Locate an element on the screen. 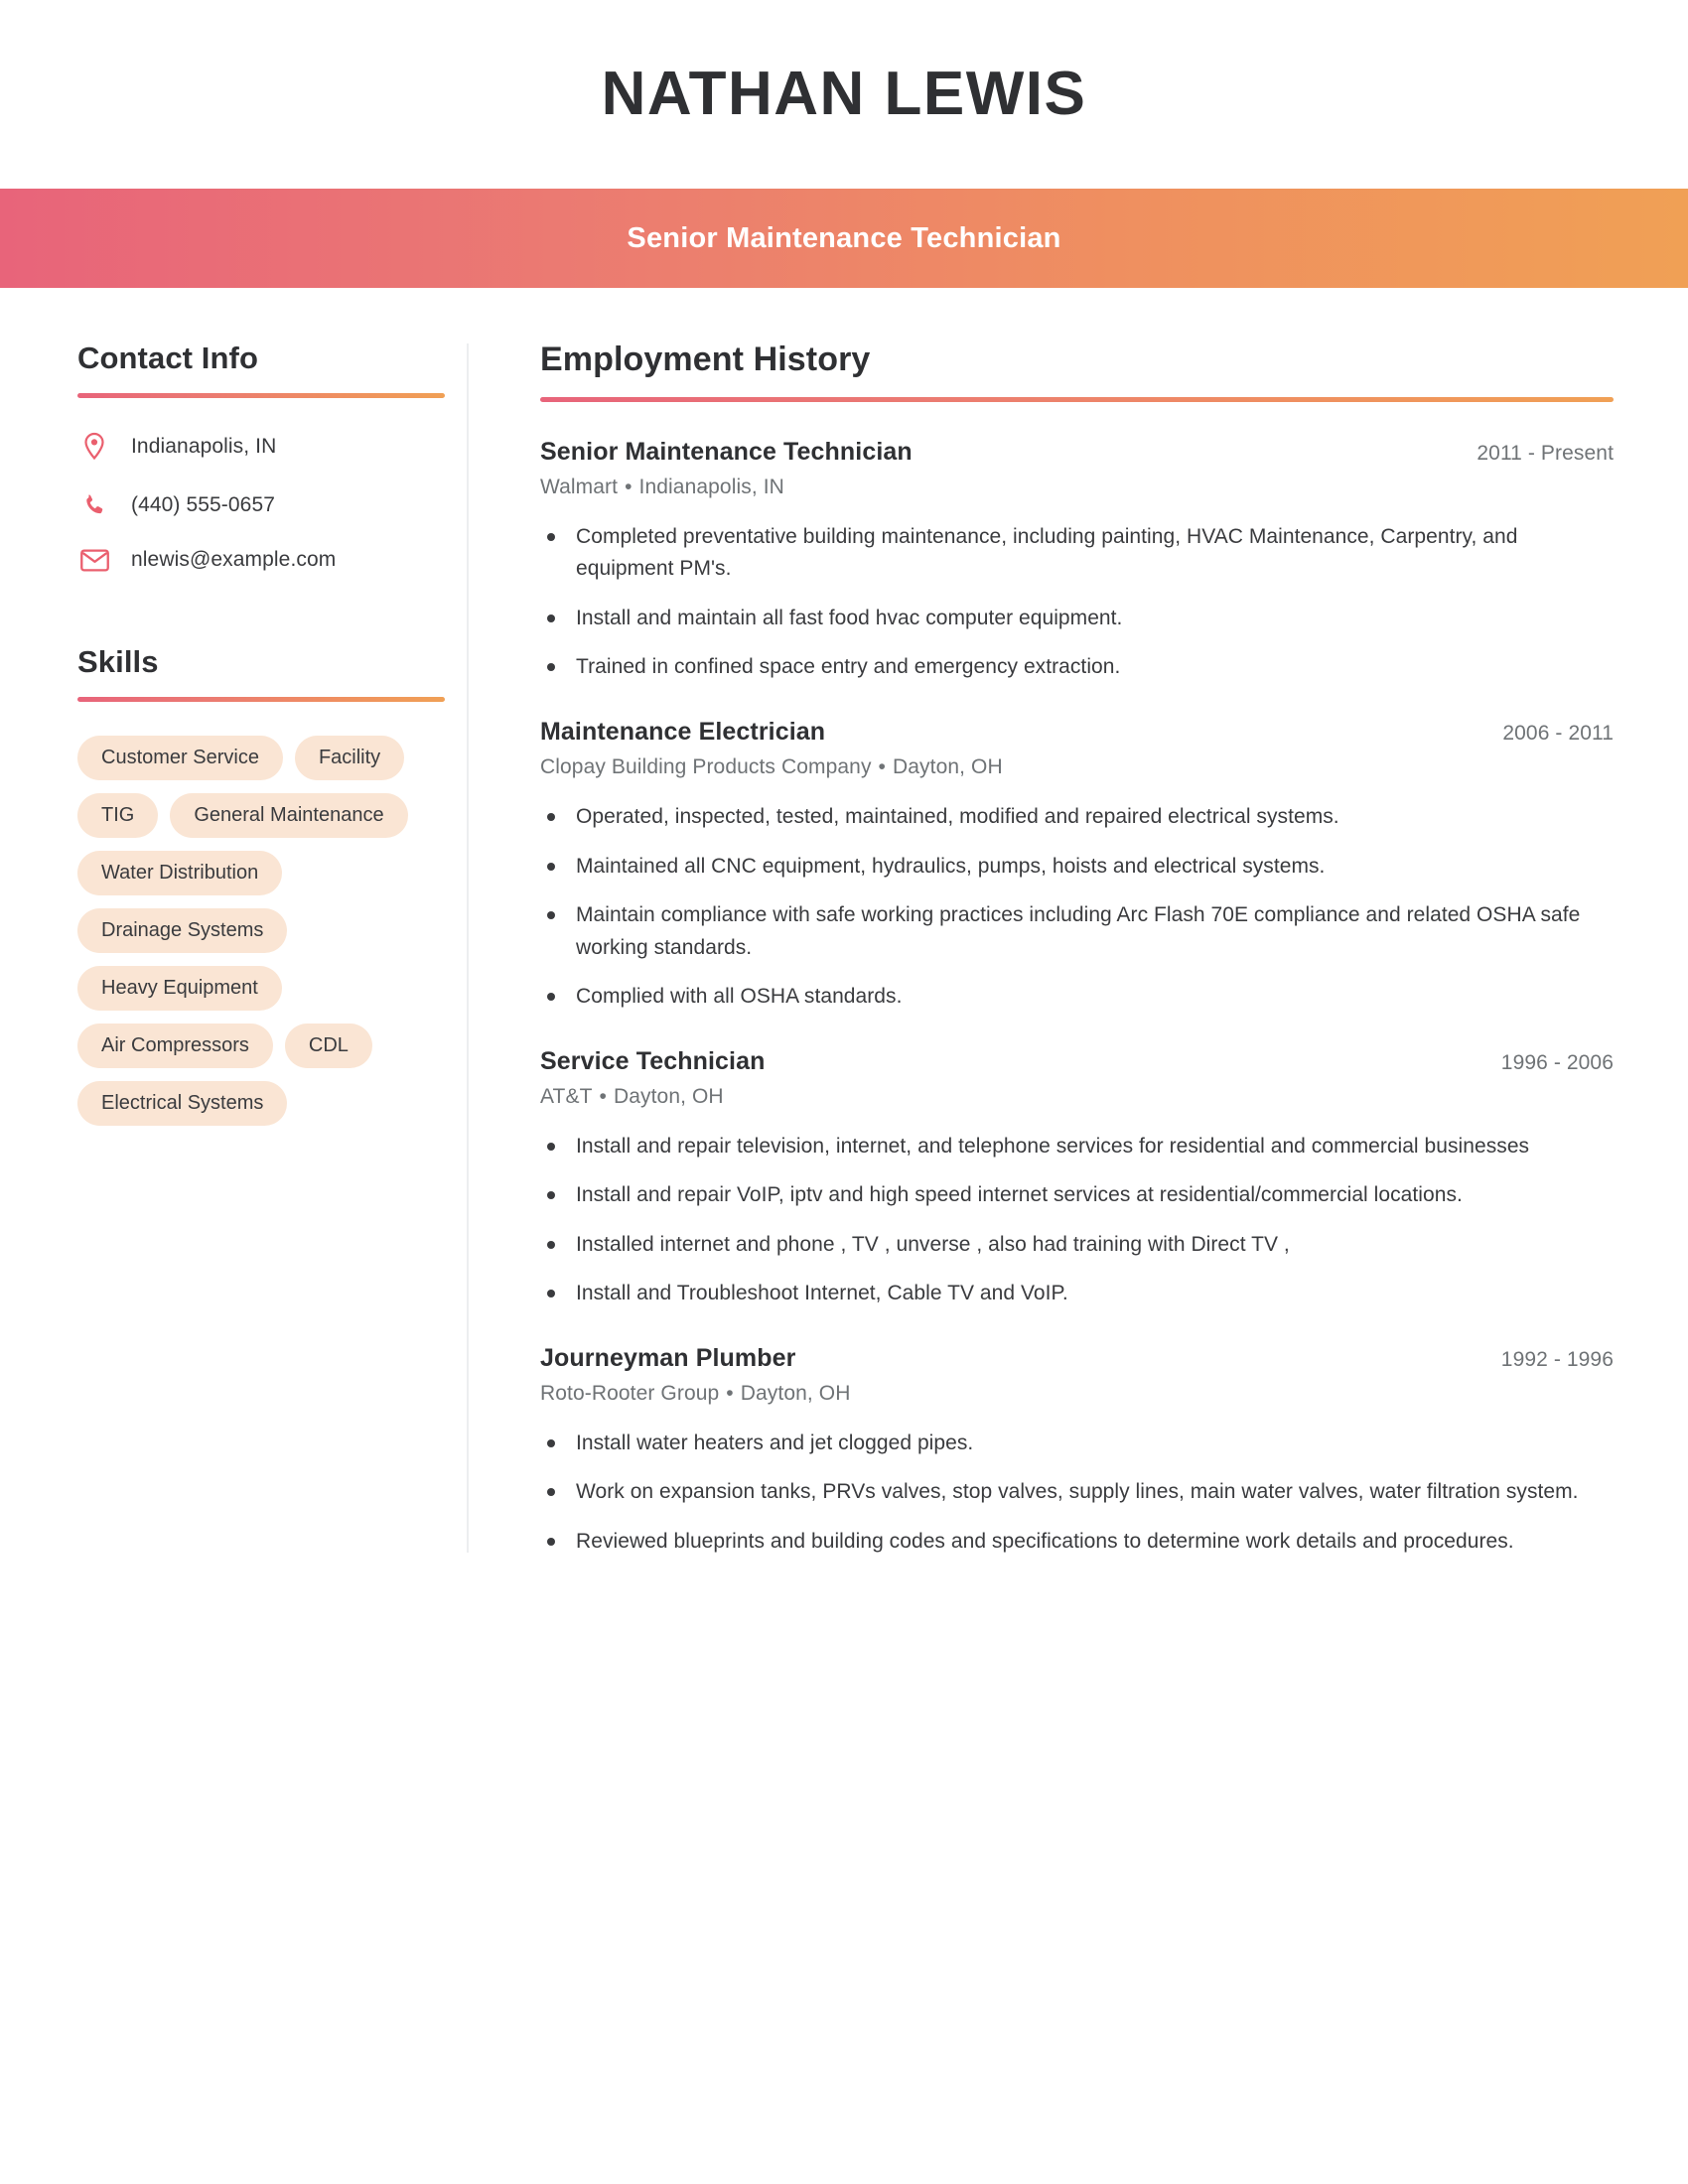 Image resolution: width=1688 pixels, height=2184 pixels. skill-tag: TIG is located at coordinates (118, 816).